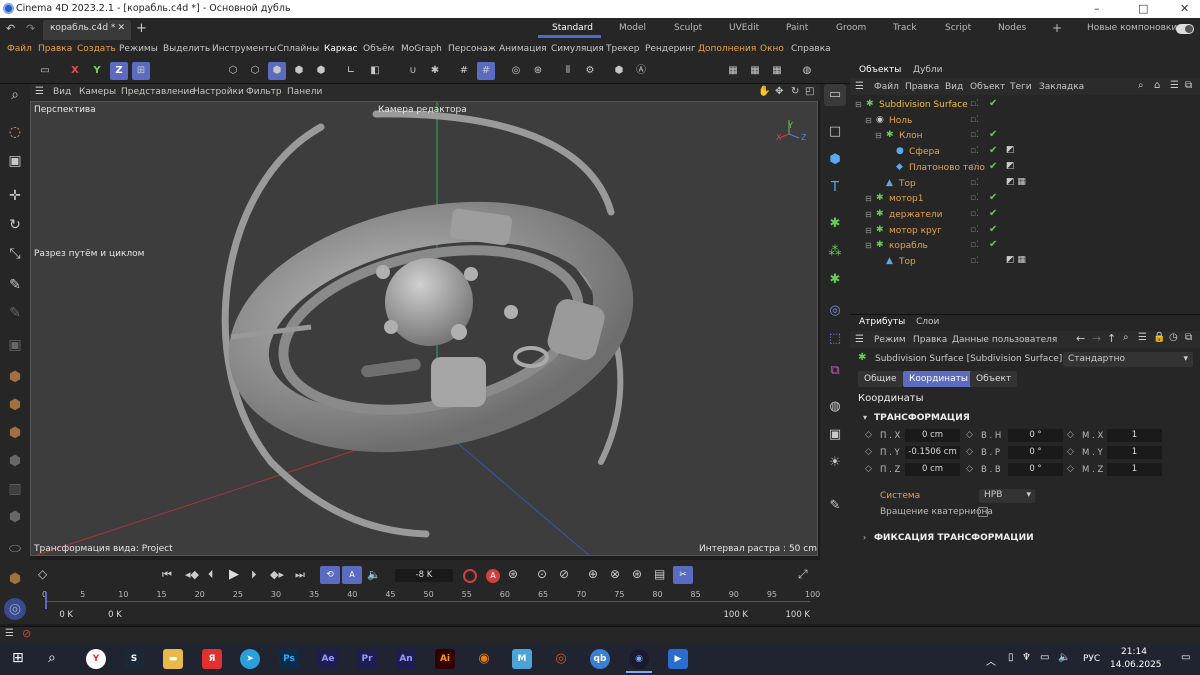 This screenshot has width=1200, height=675. What do you see at coordinates (733, 71) in the screenshot?
I see `render-view-icon: ▦` at bounding box center [733, 71].